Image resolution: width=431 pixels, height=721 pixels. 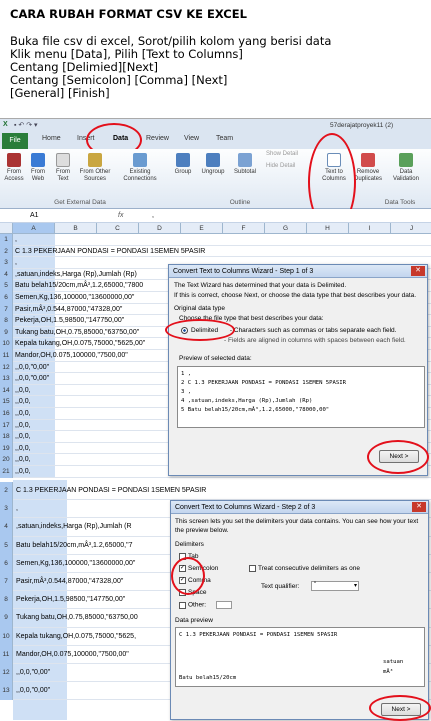 What do you see at coordinates (14, 168) in the screenshot?
I see `from-access-button: From Access` at bounding box center [14, 168].